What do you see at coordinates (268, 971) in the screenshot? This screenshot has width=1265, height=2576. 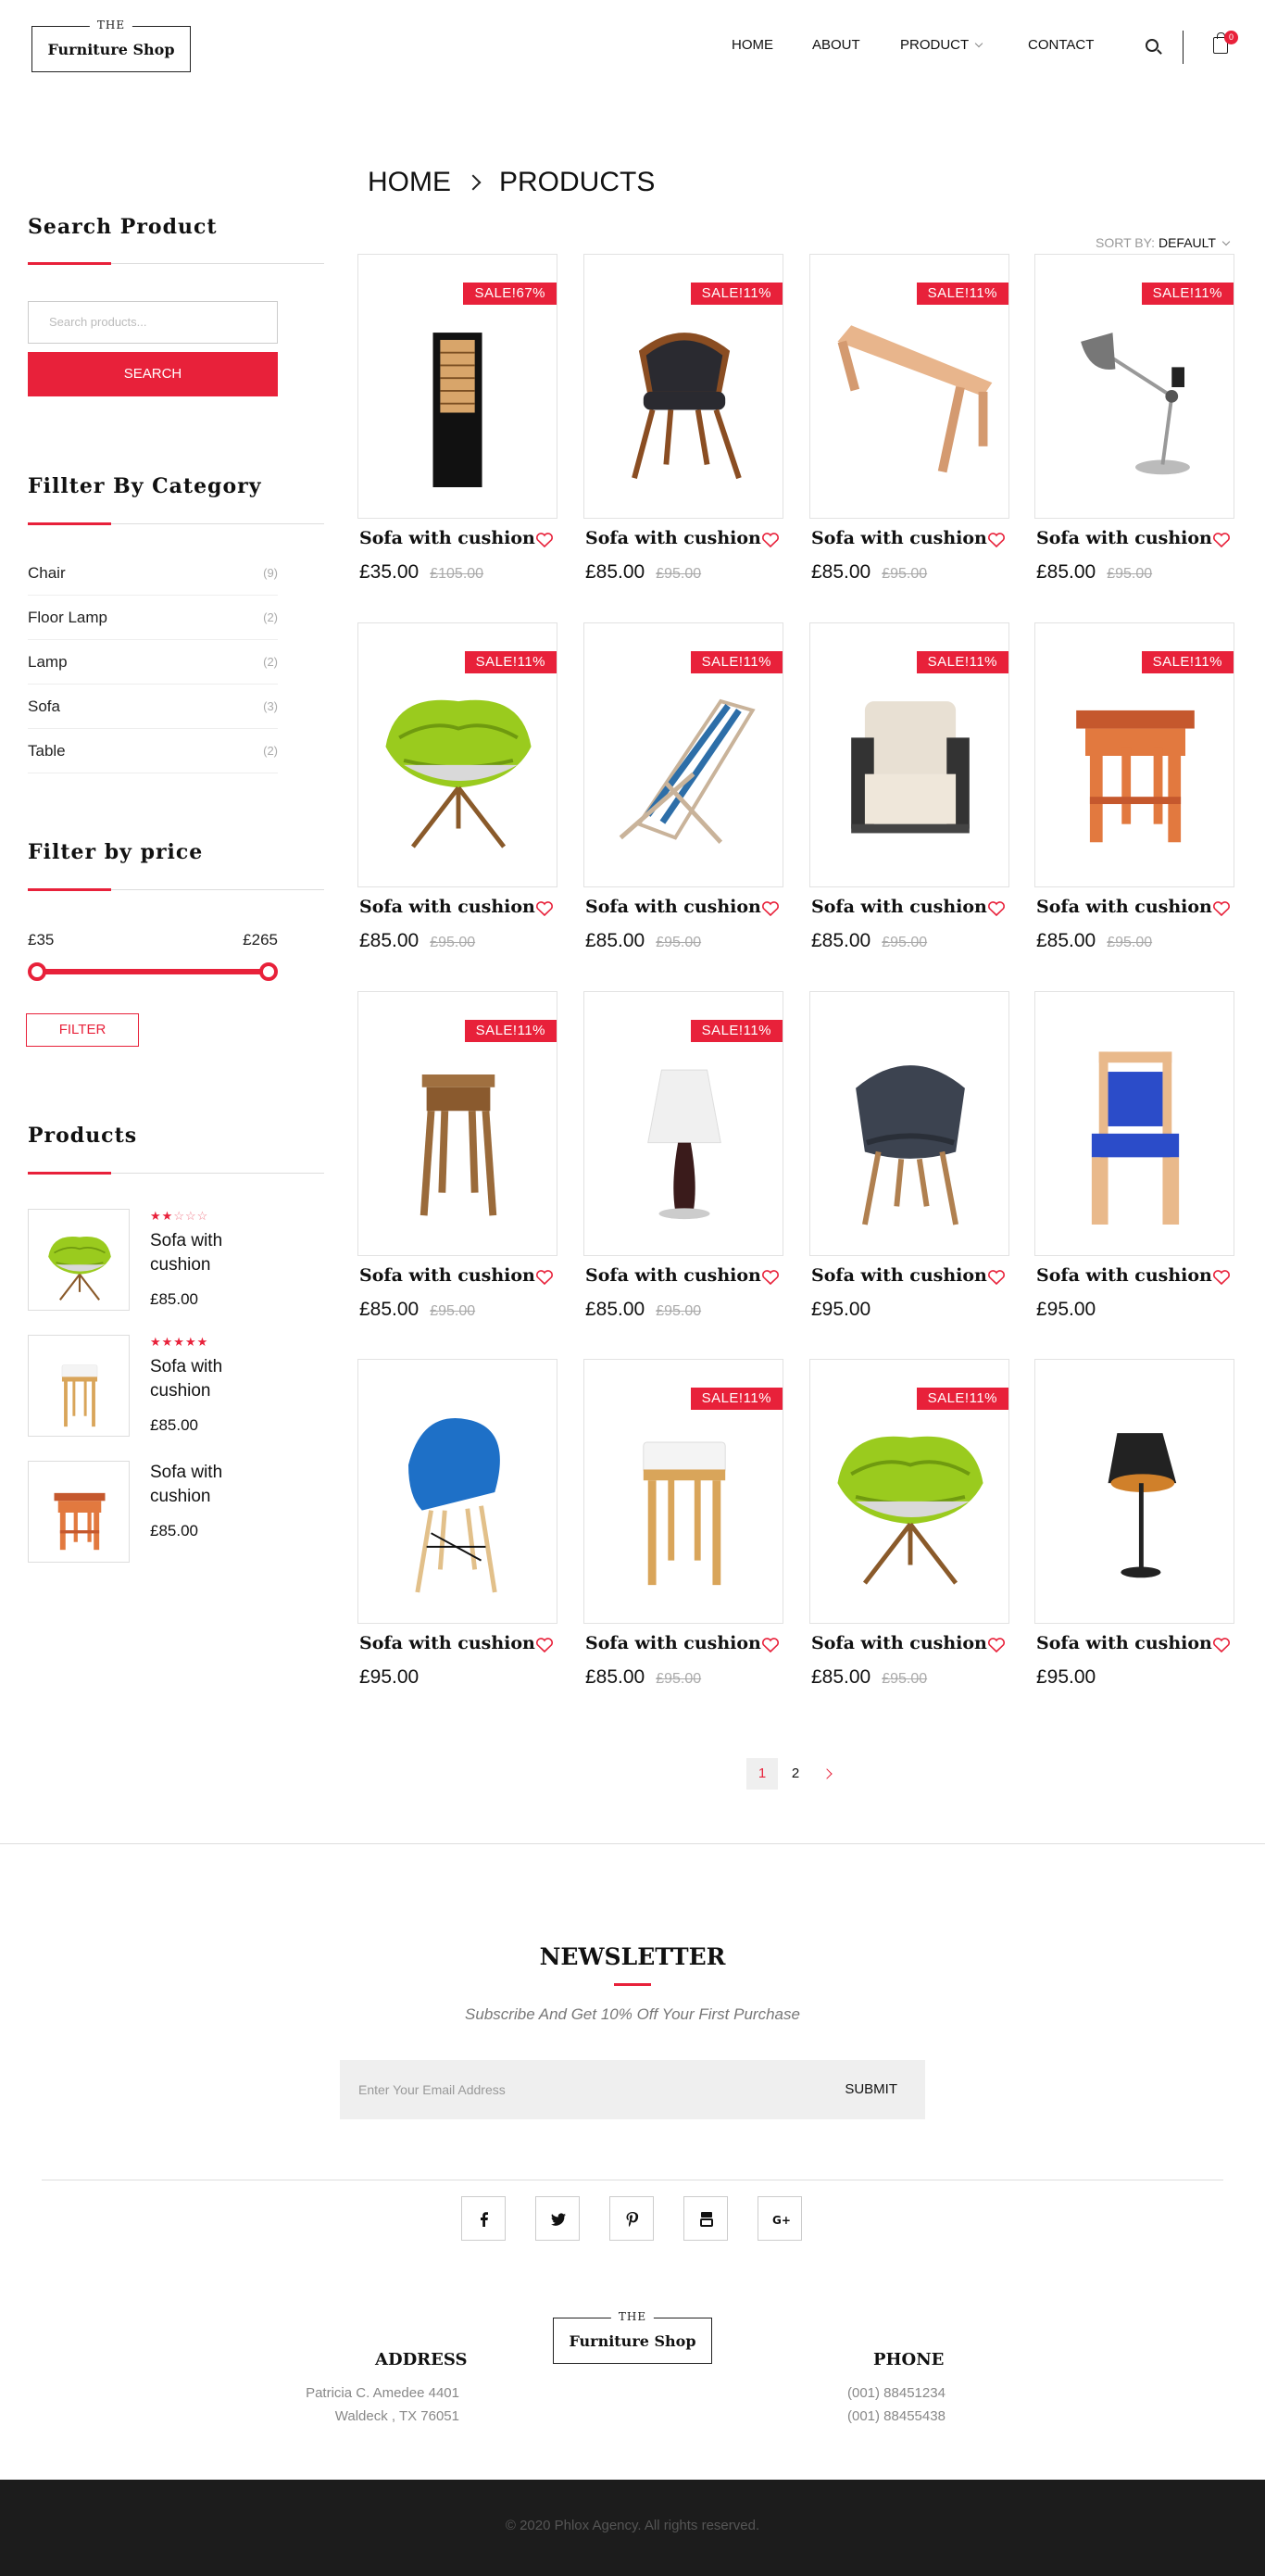 I see `price-slider-max-handle` at bounding box center [268, 971].